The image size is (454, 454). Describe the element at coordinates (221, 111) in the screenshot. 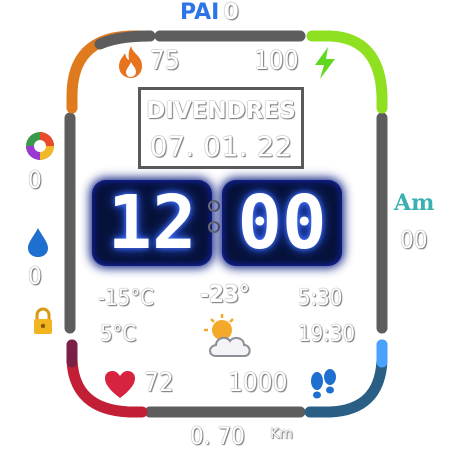

I see `weekday-label: DIVENDRES` at that location.